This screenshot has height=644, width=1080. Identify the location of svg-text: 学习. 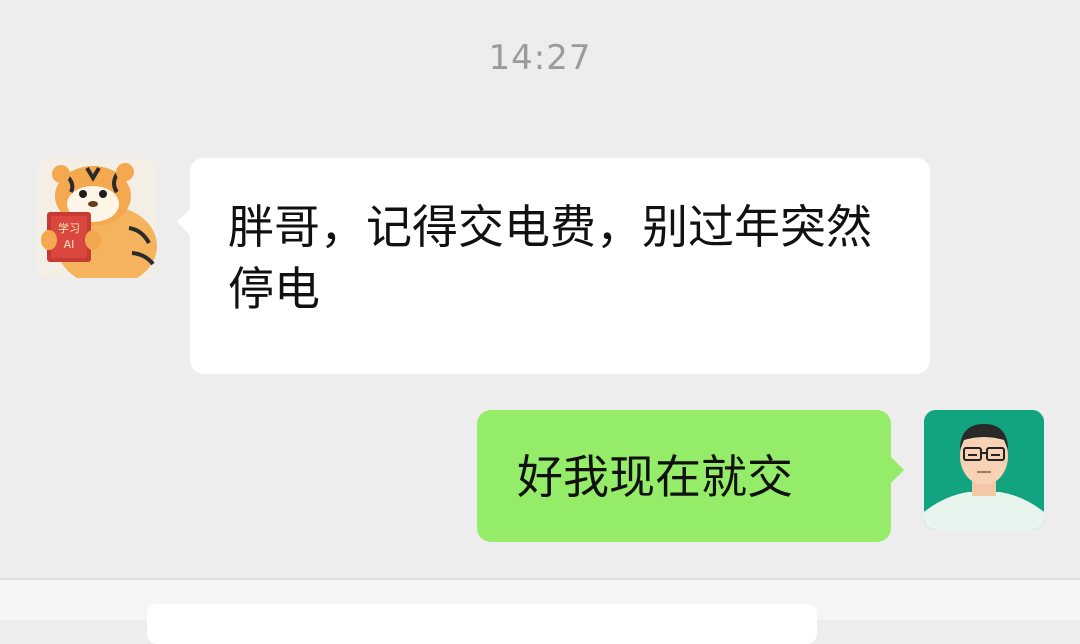
(69, 228).